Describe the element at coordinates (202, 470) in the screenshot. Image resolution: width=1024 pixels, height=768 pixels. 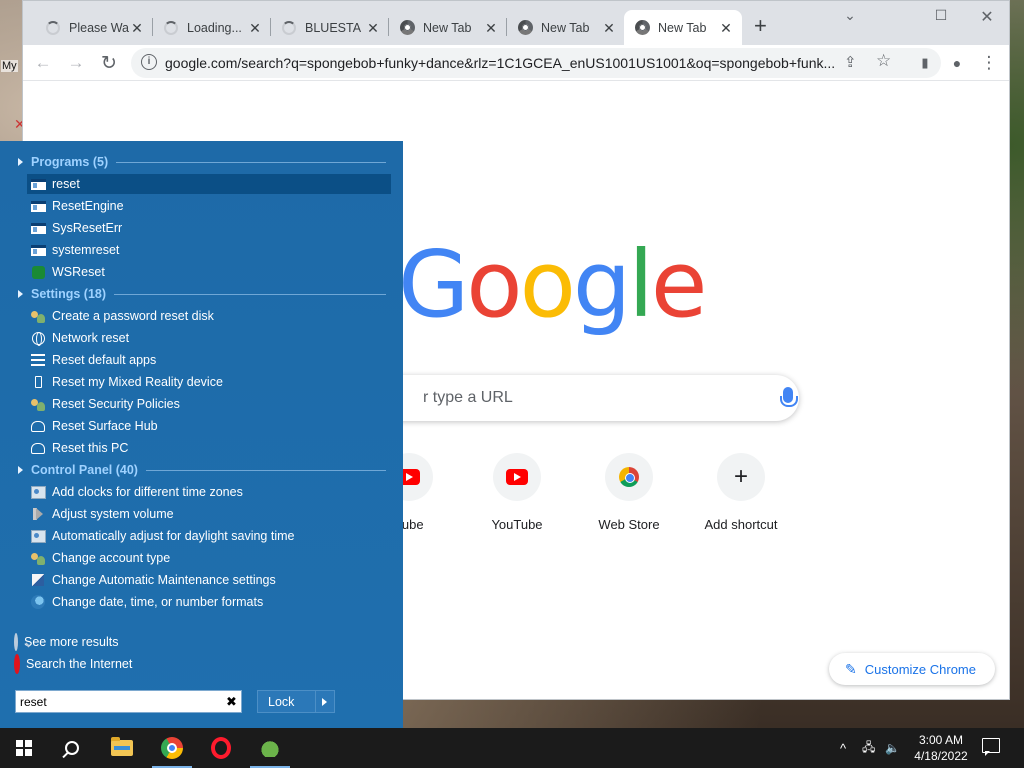
I see `group-header-control-panel: Control Panel (40)` at that location.